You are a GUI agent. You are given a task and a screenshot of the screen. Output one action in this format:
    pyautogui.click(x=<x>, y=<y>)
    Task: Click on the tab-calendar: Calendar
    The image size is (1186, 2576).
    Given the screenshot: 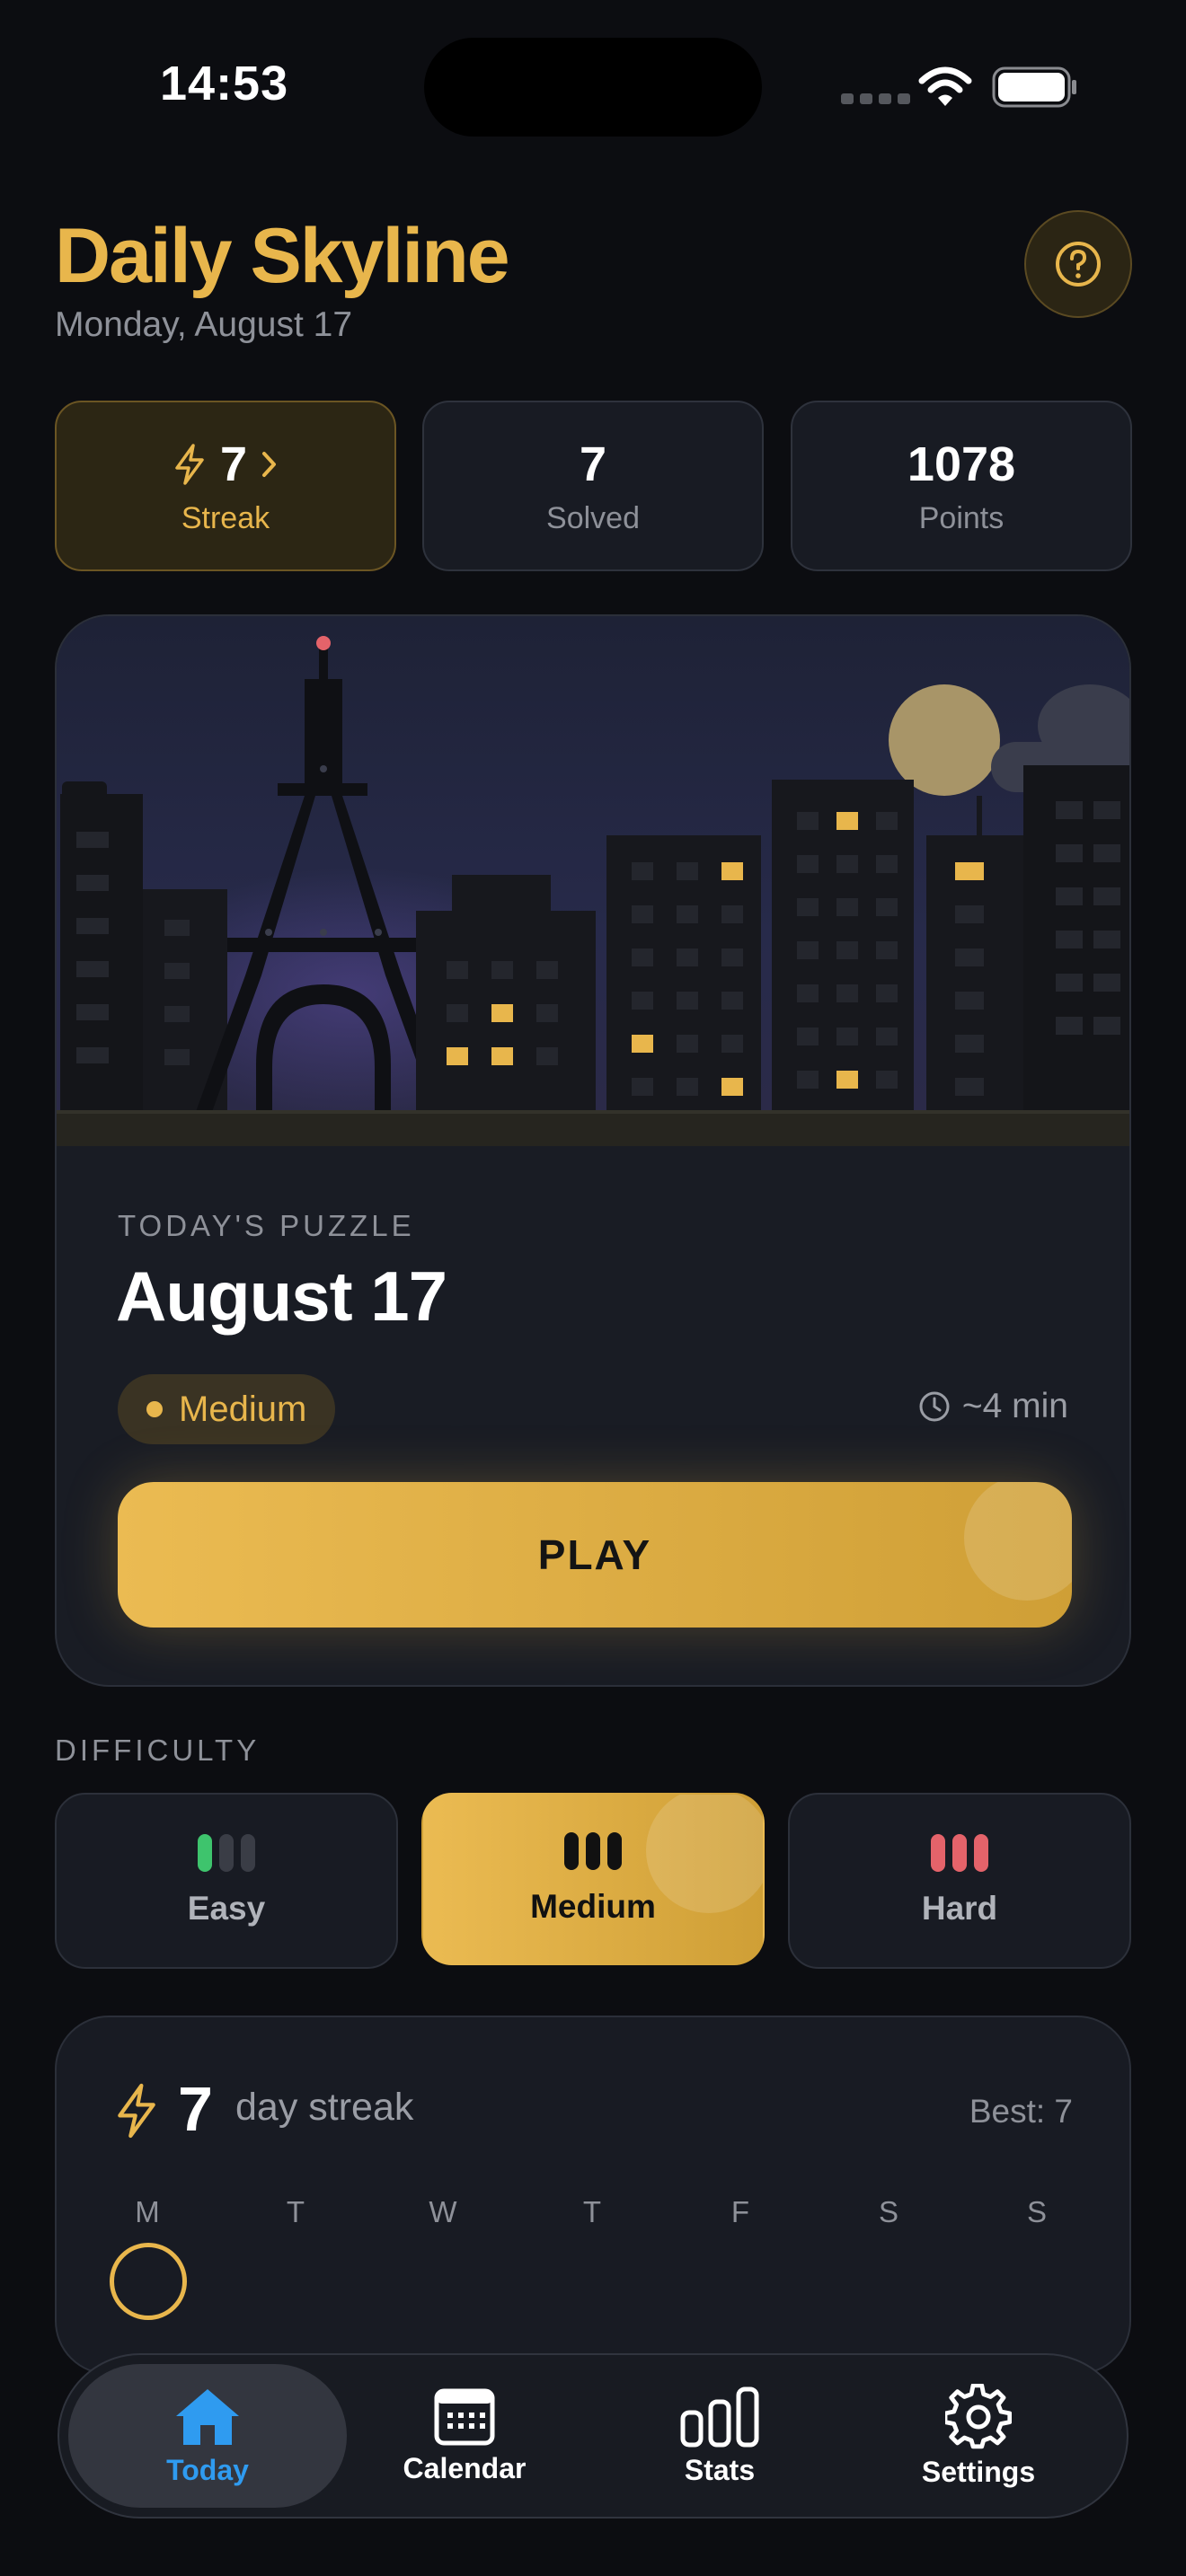 What is the action you would take?
    pyautogui.click(x=464, y=2436)
    